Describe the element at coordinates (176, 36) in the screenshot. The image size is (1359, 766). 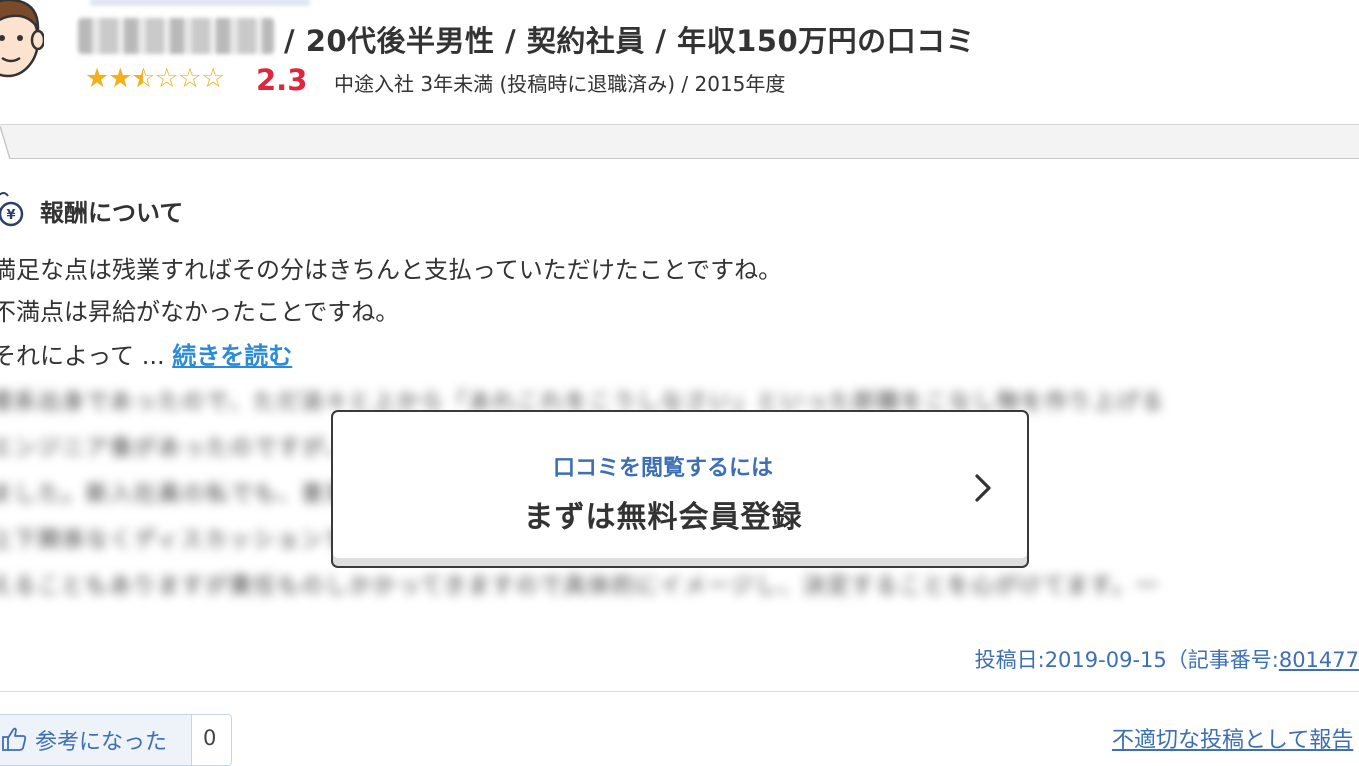
I see `blurred-company-name` at that location.